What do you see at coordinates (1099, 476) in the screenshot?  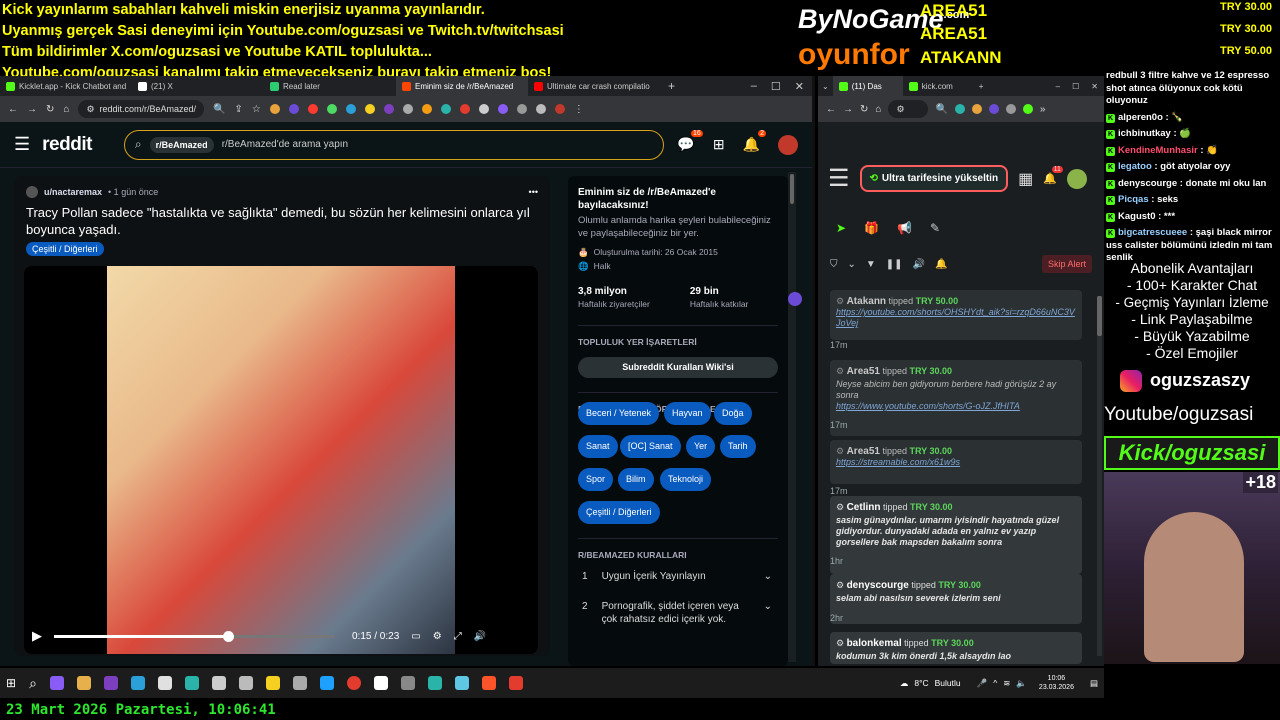 I see `kick-scrollbar` at bounding box center [1099, 476].